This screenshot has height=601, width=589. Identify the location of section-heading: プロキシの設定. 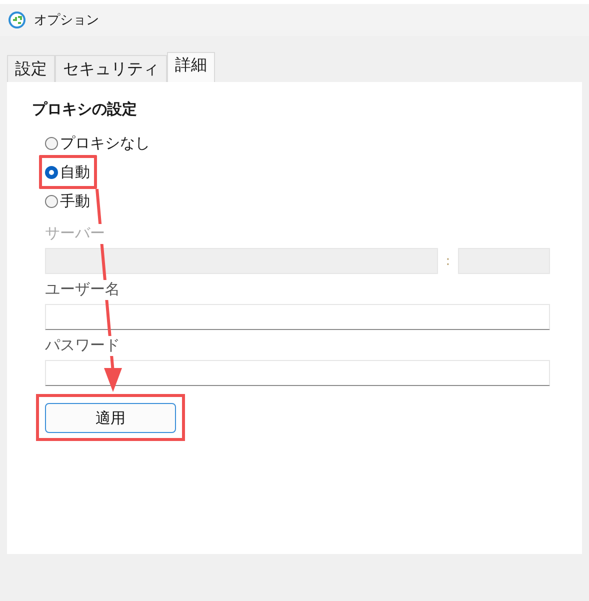
(84, 109).